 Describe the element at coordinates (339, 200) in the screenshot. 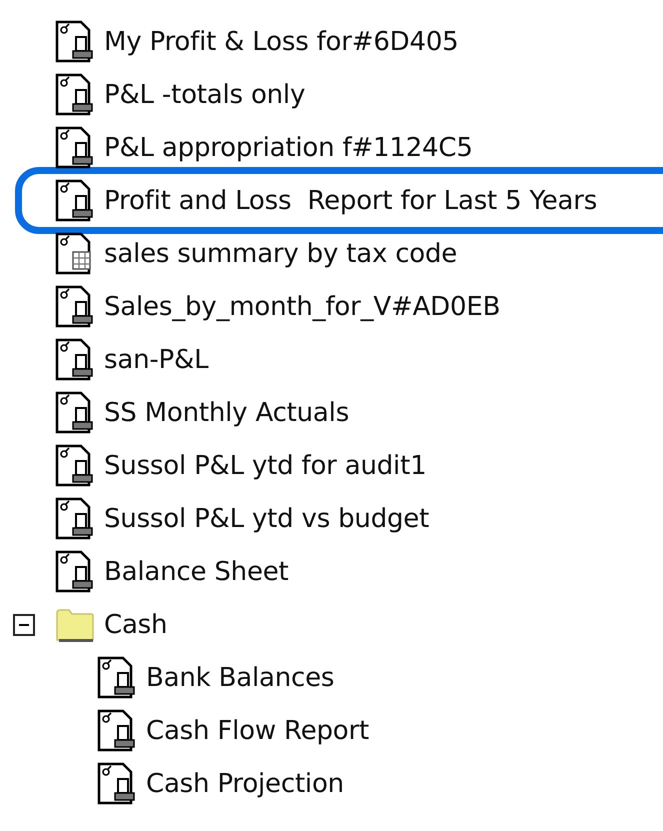

I see `tree-item: Profit and Loss Report for Last 5 Years` at that location.